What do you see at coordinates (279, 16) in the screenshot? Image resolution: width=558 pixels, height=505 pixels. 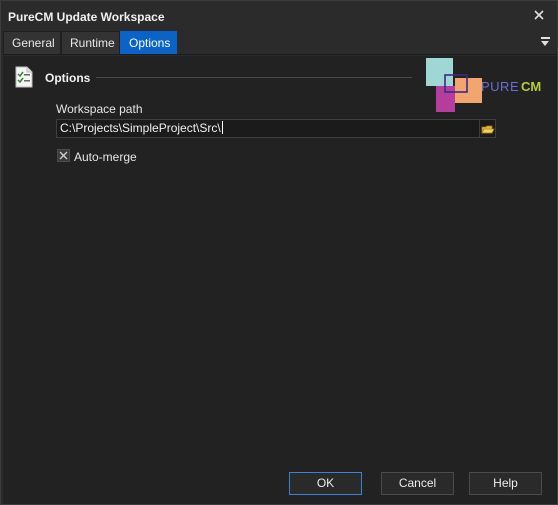 I see `title-bar: PureCM Update Workspace` at bounding box center [279, 16].